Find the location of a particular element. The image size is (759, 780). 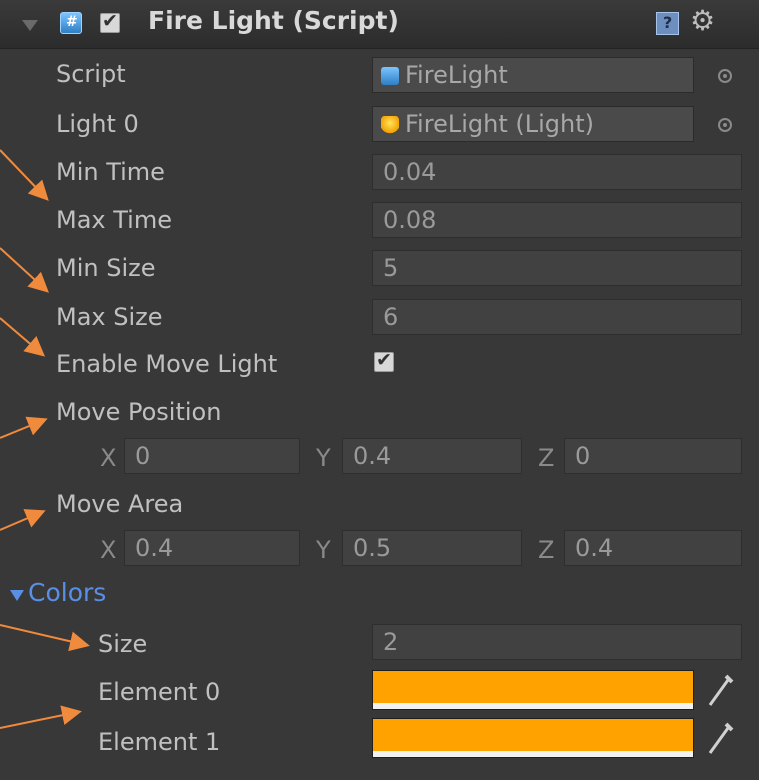

colors-size-label: Size is located at coordinates (123, 644).